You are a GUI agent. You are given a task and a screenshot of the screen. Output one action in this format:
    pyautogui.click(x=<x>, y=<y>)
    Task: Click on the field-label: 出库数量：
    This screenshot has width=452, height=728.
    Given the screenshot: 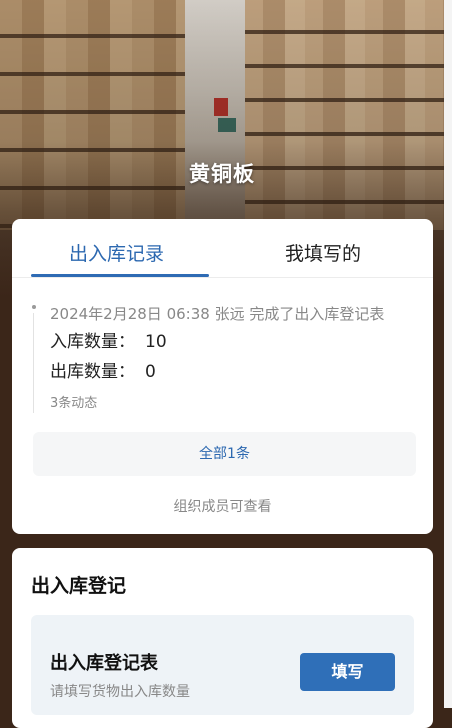 What is the action you would take?
    pyautogui.click(x=92, y=372)
    